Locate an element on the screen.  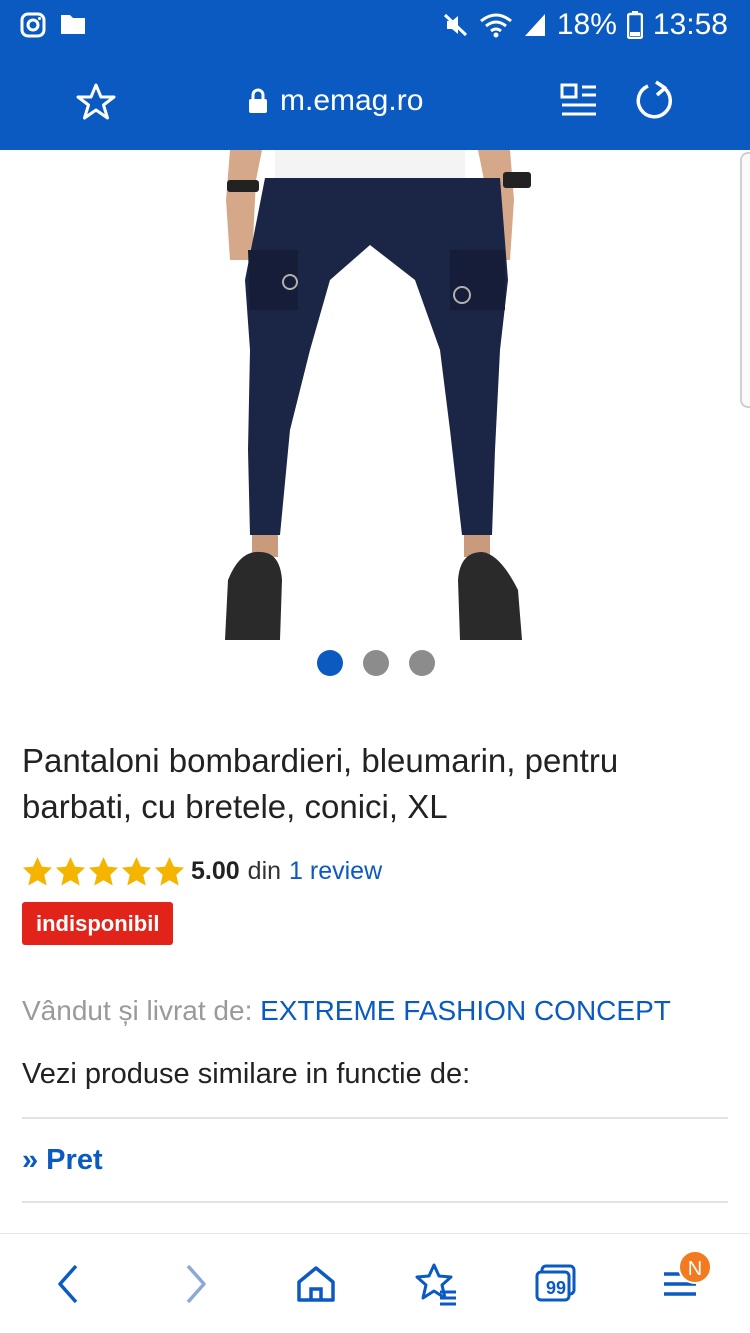
url-text: m.emag.ro is located at coordinates (352, 100).